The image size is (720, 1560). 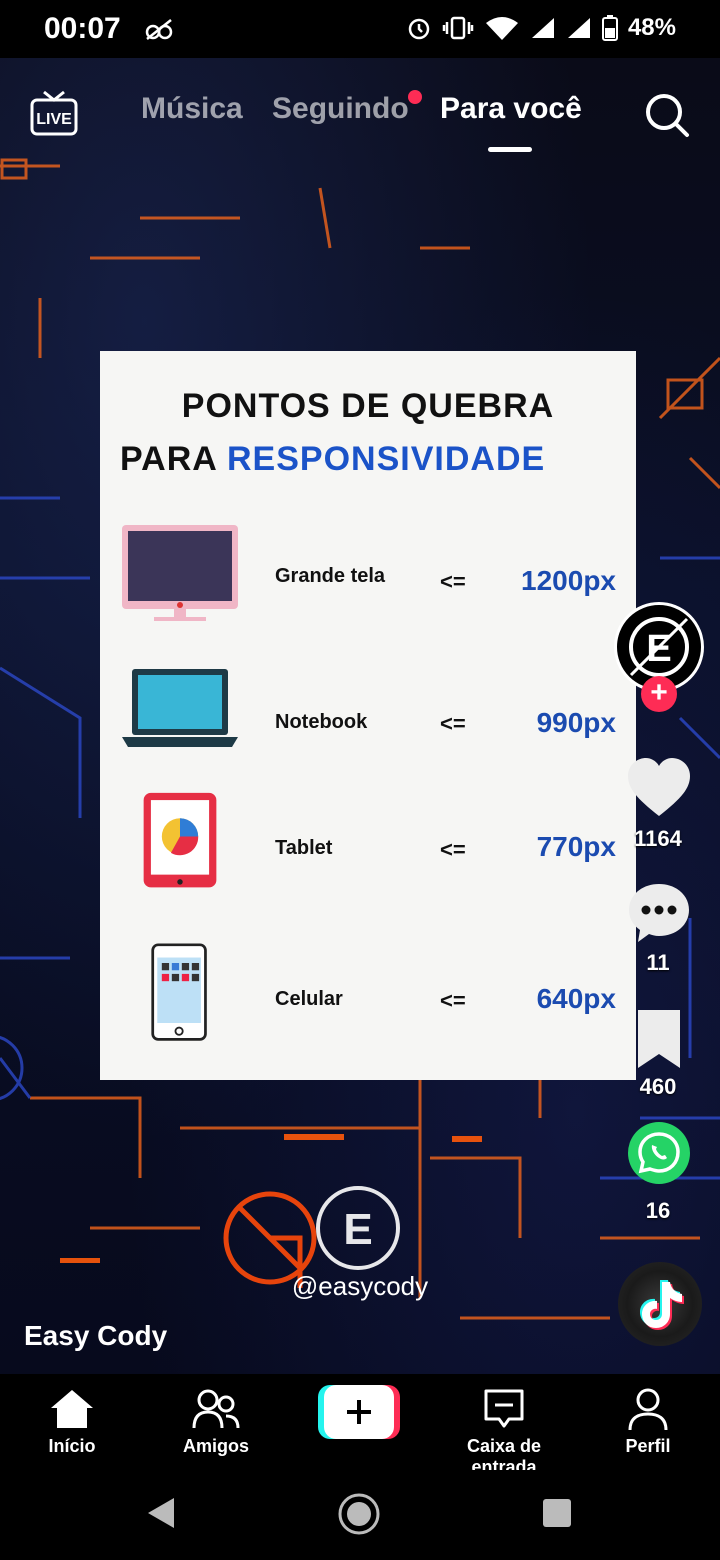 I want to click on breakpoint-row: Celular <= 640px, so click(x=368, y=993).